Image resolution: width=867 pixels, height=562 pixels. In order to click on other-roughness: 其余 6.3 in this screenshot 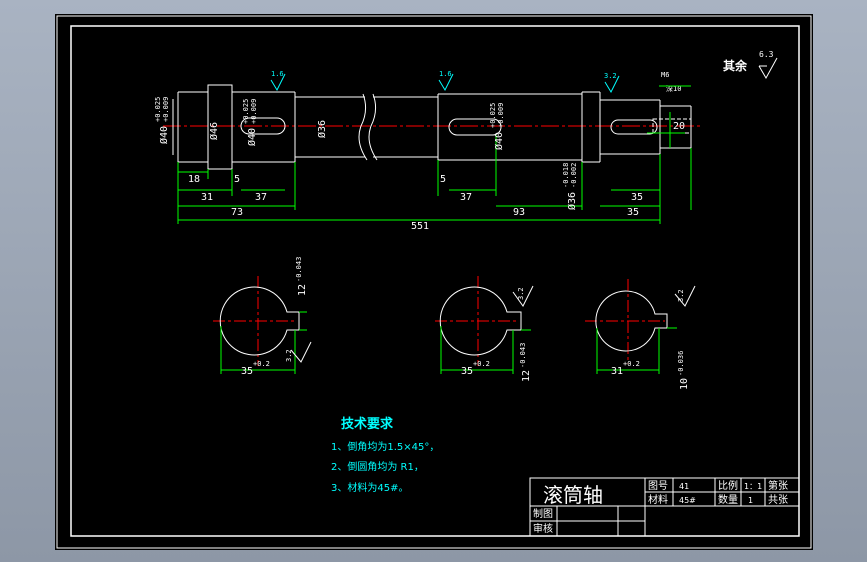, I will do `click(750, 65)`.